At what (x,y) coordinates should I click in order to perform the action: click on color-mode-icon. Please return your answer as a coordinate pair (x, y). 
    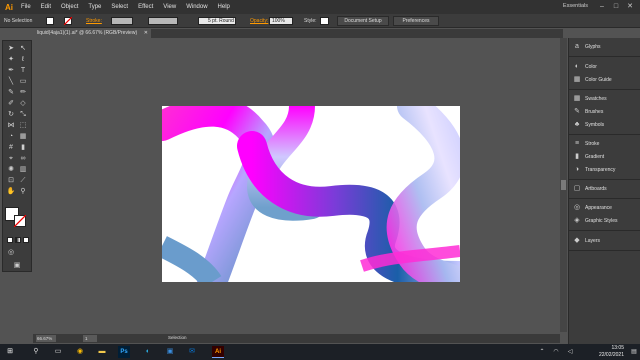
    Looking at the image, I should click on (10, 240).